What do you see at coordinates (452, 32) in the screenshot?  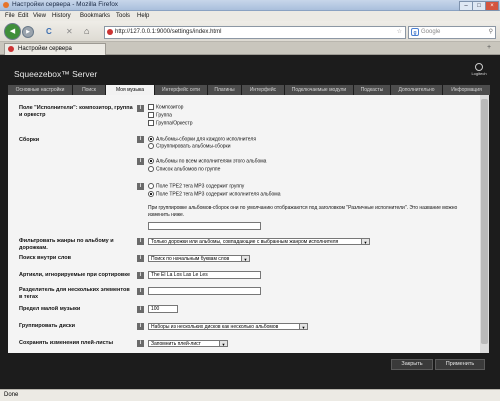 I see `search-field: g Google ⚲` at bounding box center [452, 32].